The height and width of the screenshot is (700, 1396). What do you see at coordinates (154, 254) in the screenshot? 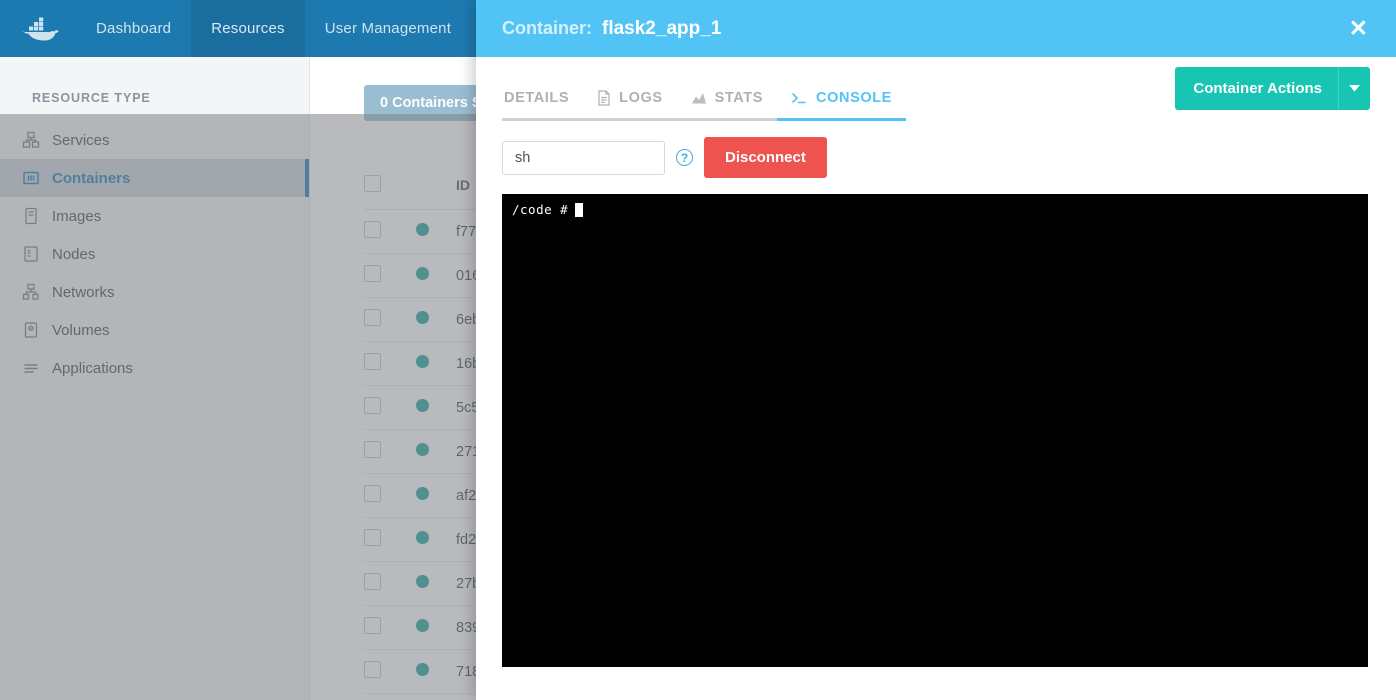
I see `sidebar-item-nodes: Nodes` at bounding box center [154, 254].